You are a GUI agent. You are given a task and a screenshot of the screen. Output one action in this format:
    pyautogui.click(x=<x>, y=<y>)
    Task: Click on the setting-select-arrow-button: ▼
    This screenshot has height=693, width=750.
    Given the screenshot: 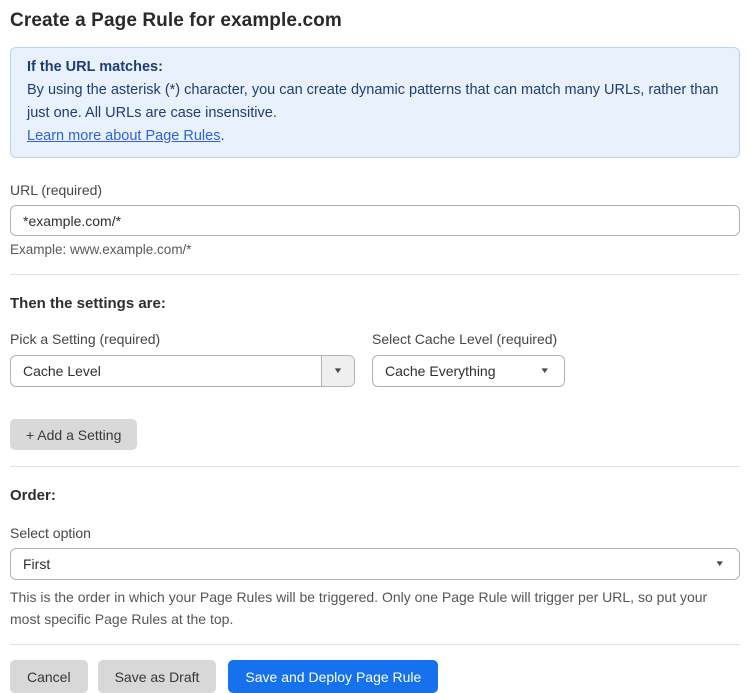 What is the action you would take?
    pyautogui.click(x=337, y=371)
    